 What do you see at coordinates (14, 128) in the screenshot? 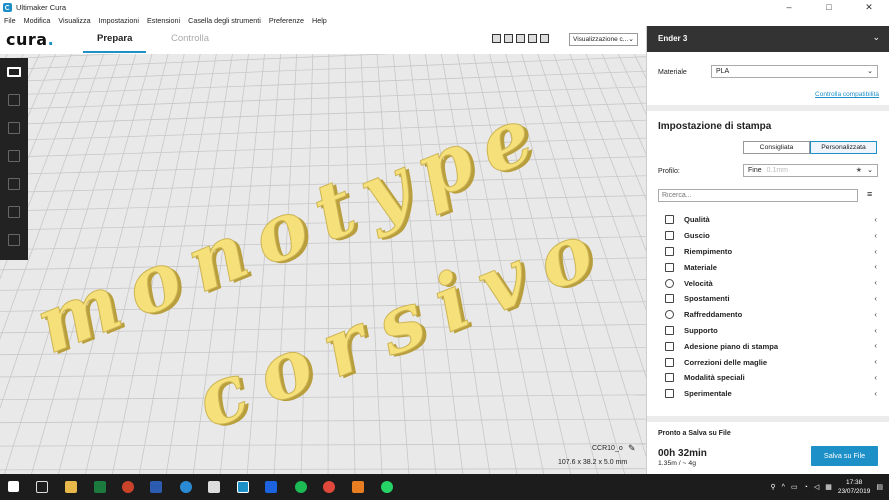
I see `scale-tool-icon` at bounding box center [14, 128].